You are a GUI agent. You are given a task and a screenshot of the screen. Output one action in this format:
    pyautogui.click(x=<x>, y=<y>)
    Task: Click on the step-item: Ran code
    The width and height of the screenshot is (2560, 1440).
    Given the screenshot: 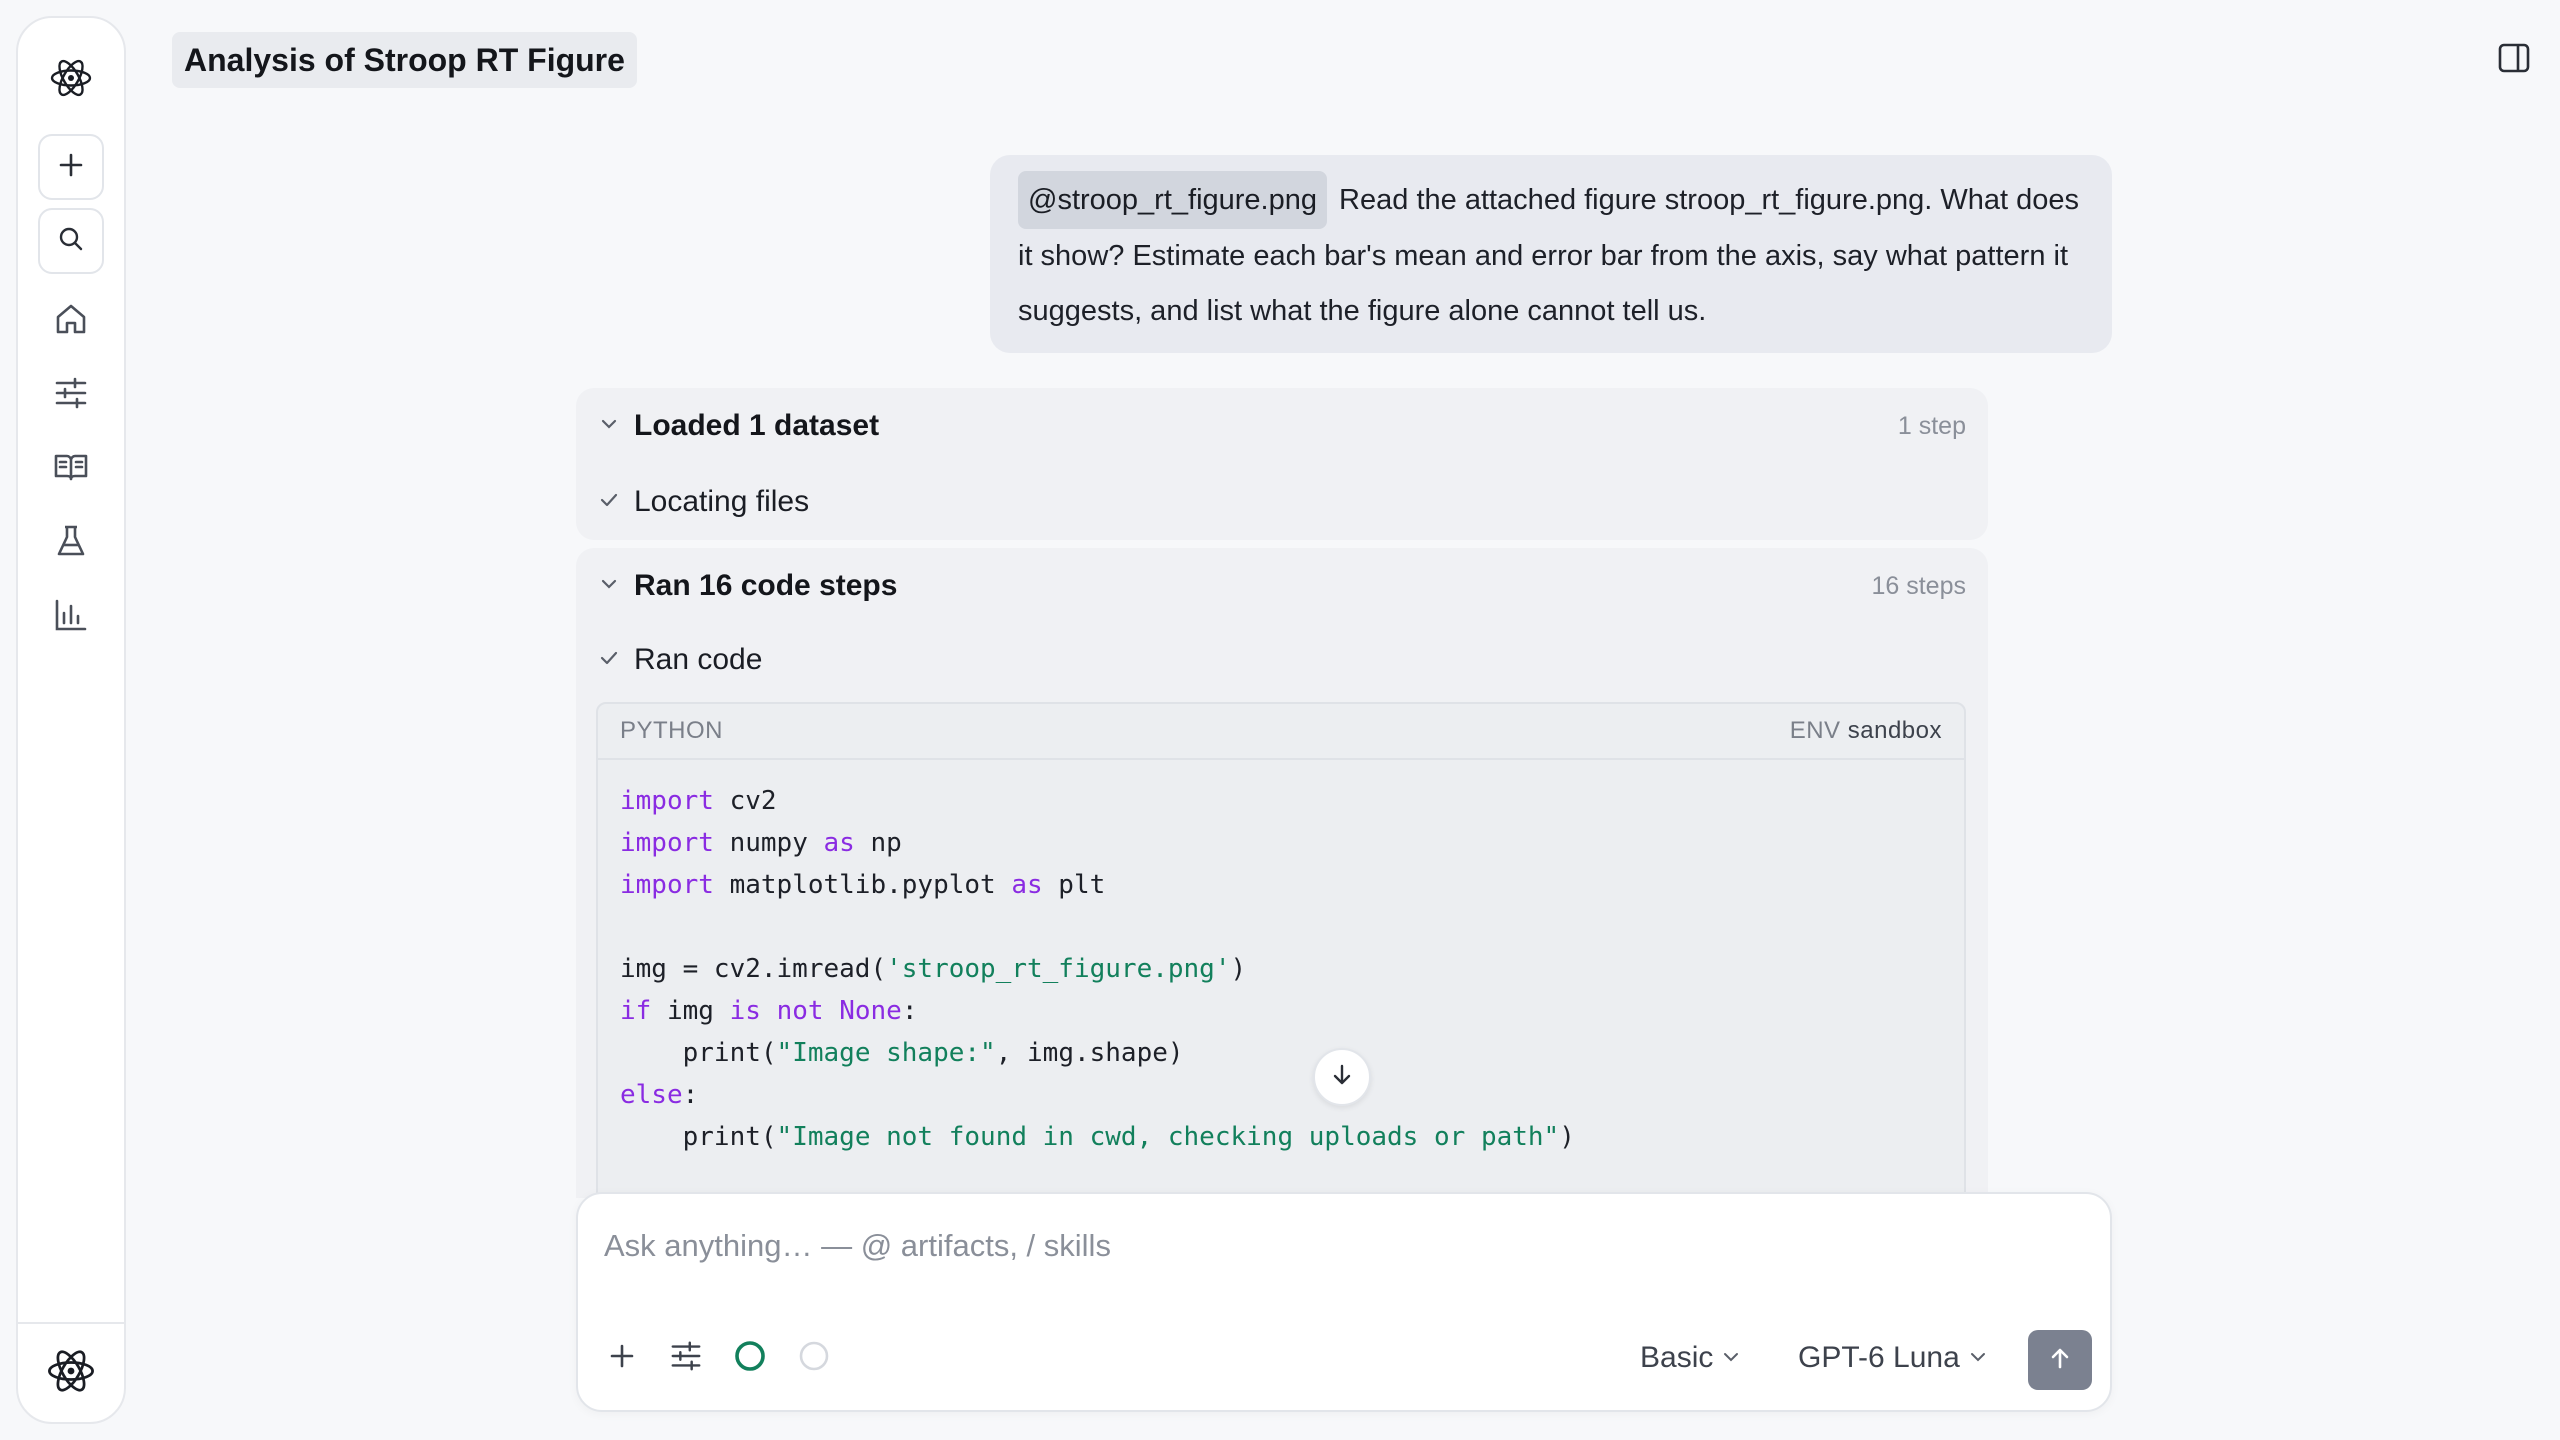 What is the action you would take?
    pyautogui.click(x=680, y=660)
    